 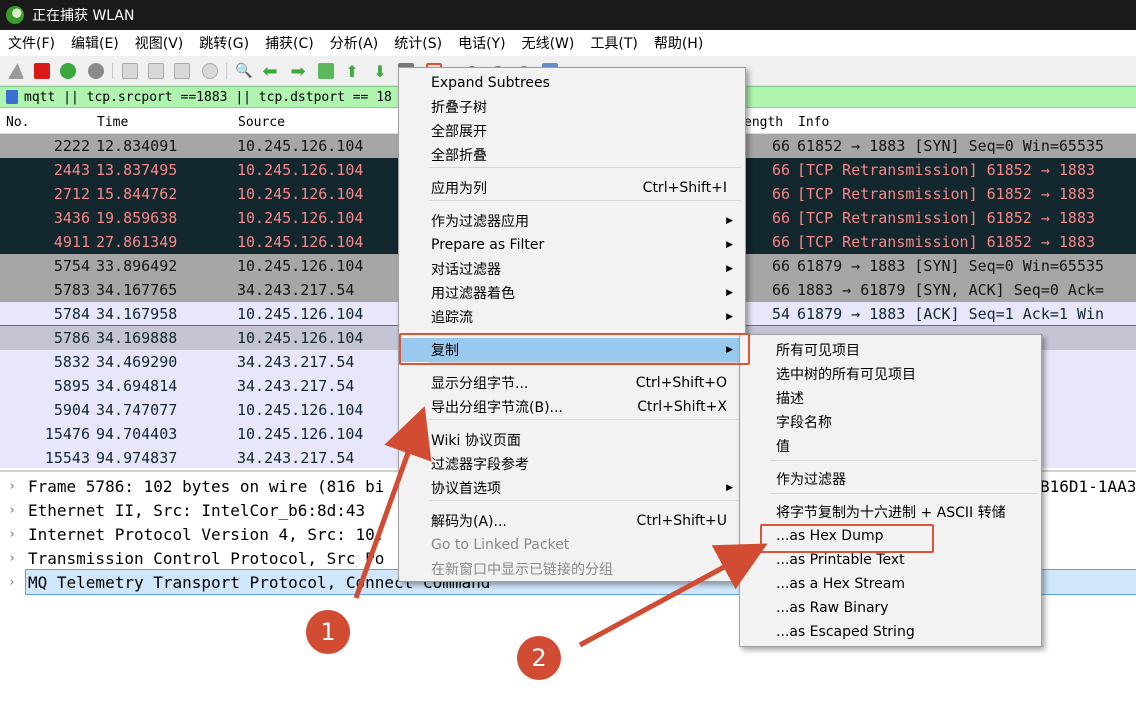 I want to click on column-header-time: Time, so click(x=112, y=122).